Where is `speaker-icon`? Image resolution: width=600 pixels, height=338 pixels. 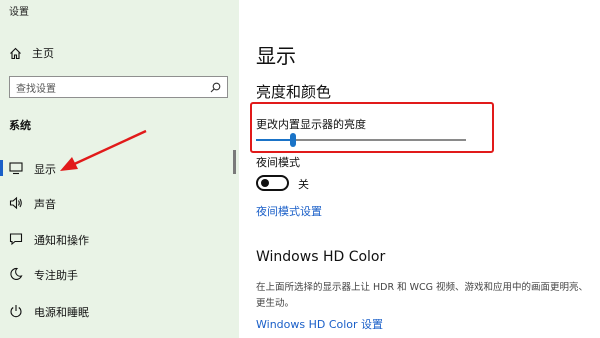 speaker-icon is located at coordinates (15, 203).